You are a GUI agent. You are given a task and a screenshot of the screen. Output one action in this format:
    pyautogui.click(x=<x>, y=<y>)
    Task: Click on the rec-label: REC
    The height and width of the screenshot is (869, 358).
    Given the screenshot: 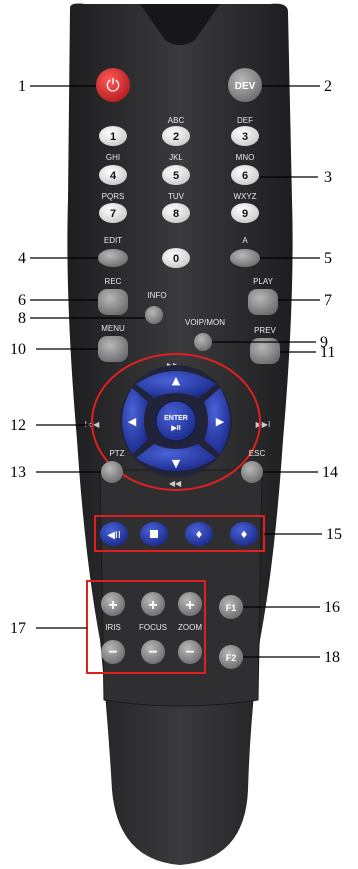 What is the action you would take?
    pyautogui.click(x=113, y=281)
    